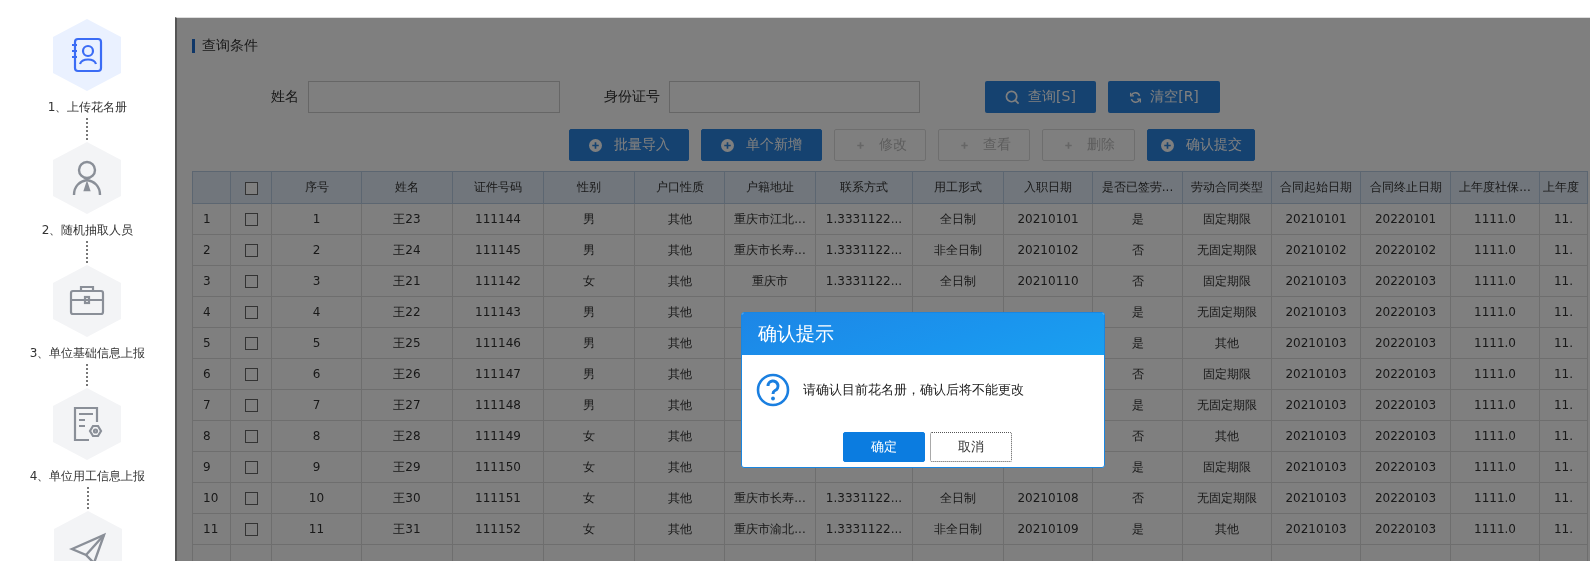 The height and width of the screenshot is (561, 1590). What do you see at coordinates (629, 145) in the screenshot?
I see `toolbar-button: 批量导入` at bounding box center [629, 145].